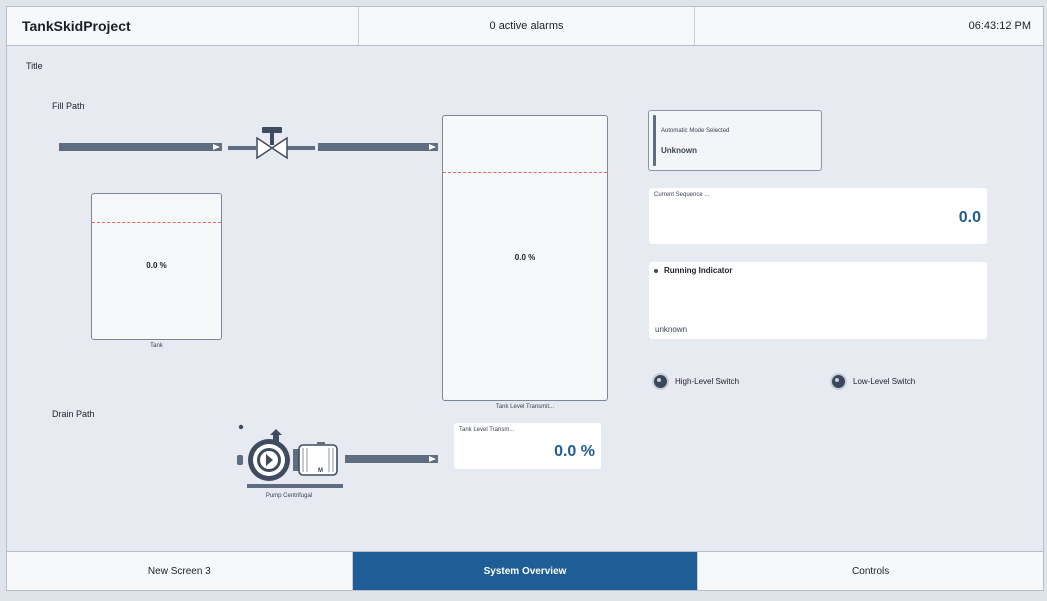 Image resolution: width=1047 pixels, height=601 pixels. I want to click on drain-pipe, so click(391, 459).